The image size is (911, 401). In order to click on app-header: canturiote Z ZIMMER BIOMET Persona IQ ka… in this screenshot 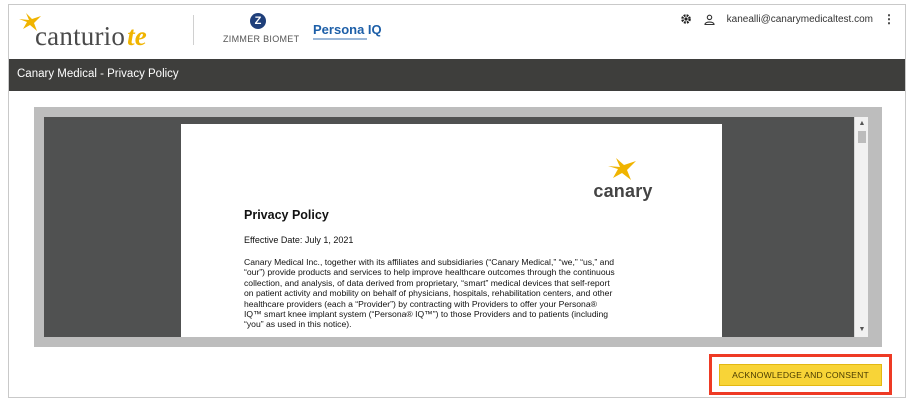, I will do `click(457, 30)`.